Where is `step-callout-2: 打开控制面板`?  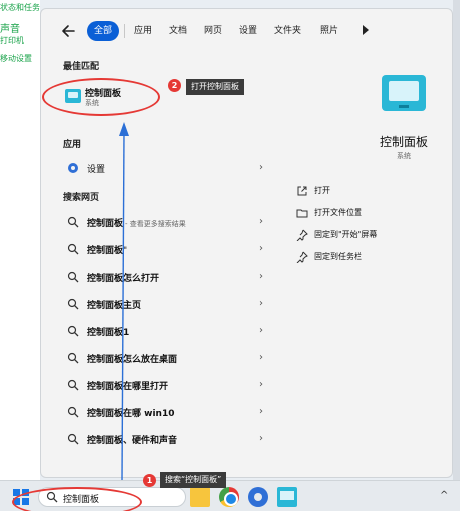 step-callout-2: 打开控制面板 is located at coordinates (215, 87).